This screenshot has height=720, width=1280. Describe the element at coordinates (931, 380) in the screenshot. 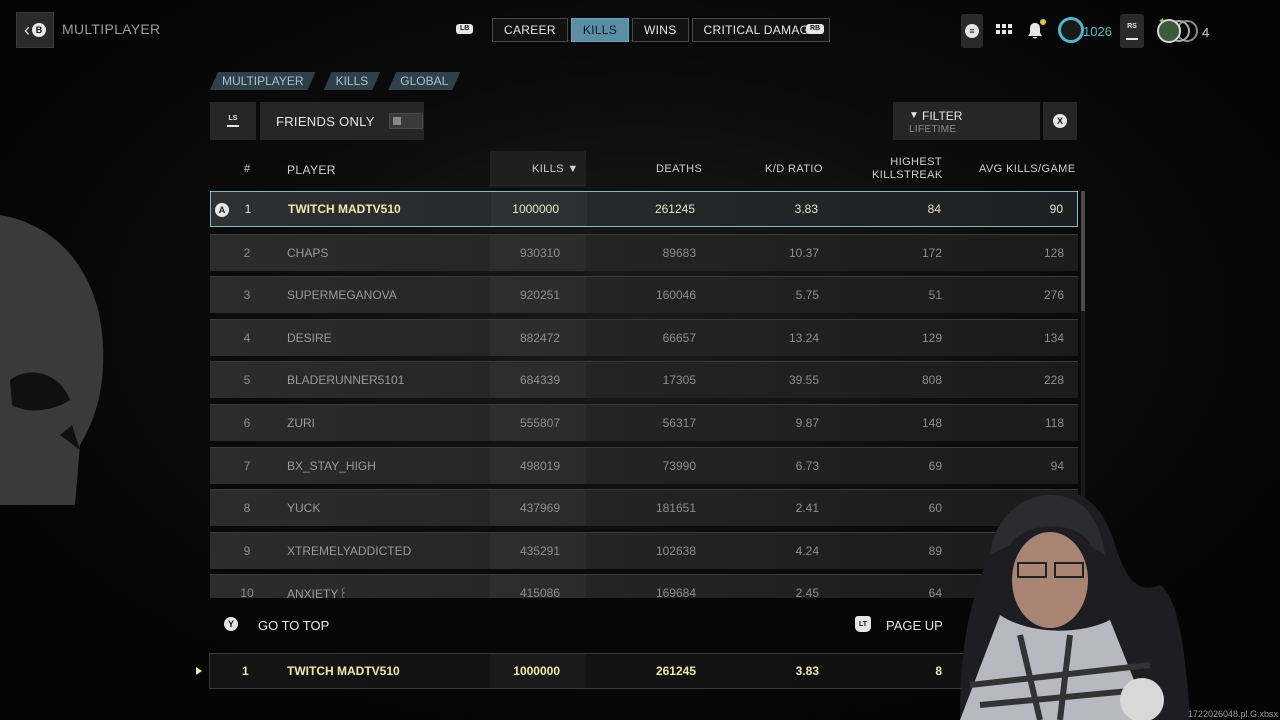

I see `cell-streak: 808` at that location.